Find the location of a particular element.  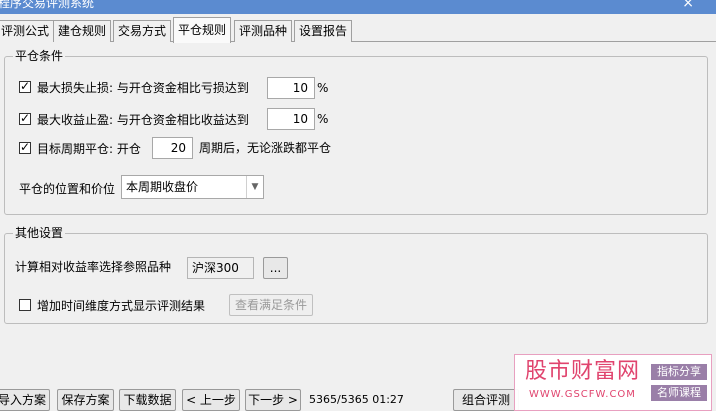

time-dimension-row: 增加时间维度方式显示评测结果 is located at coordinates (112, 305).